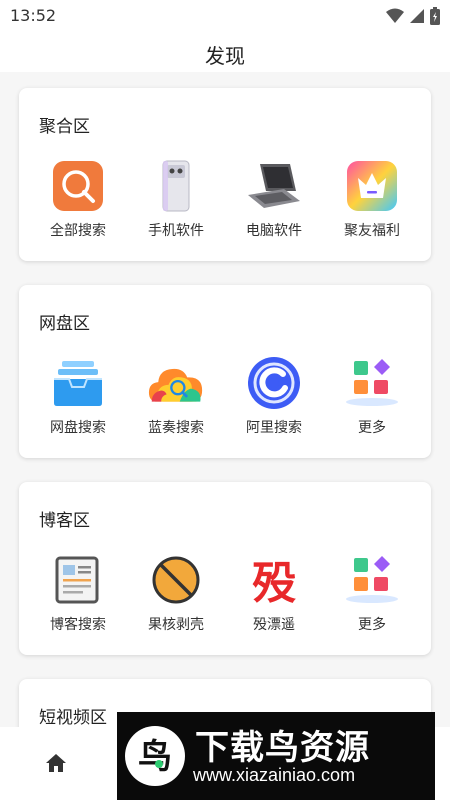 The width and height of the screenshot is (450, 800). I want to click on section-grid: 博客搜索 果核剥壳 殁 殁漂遥 更多, so click(225, 593).